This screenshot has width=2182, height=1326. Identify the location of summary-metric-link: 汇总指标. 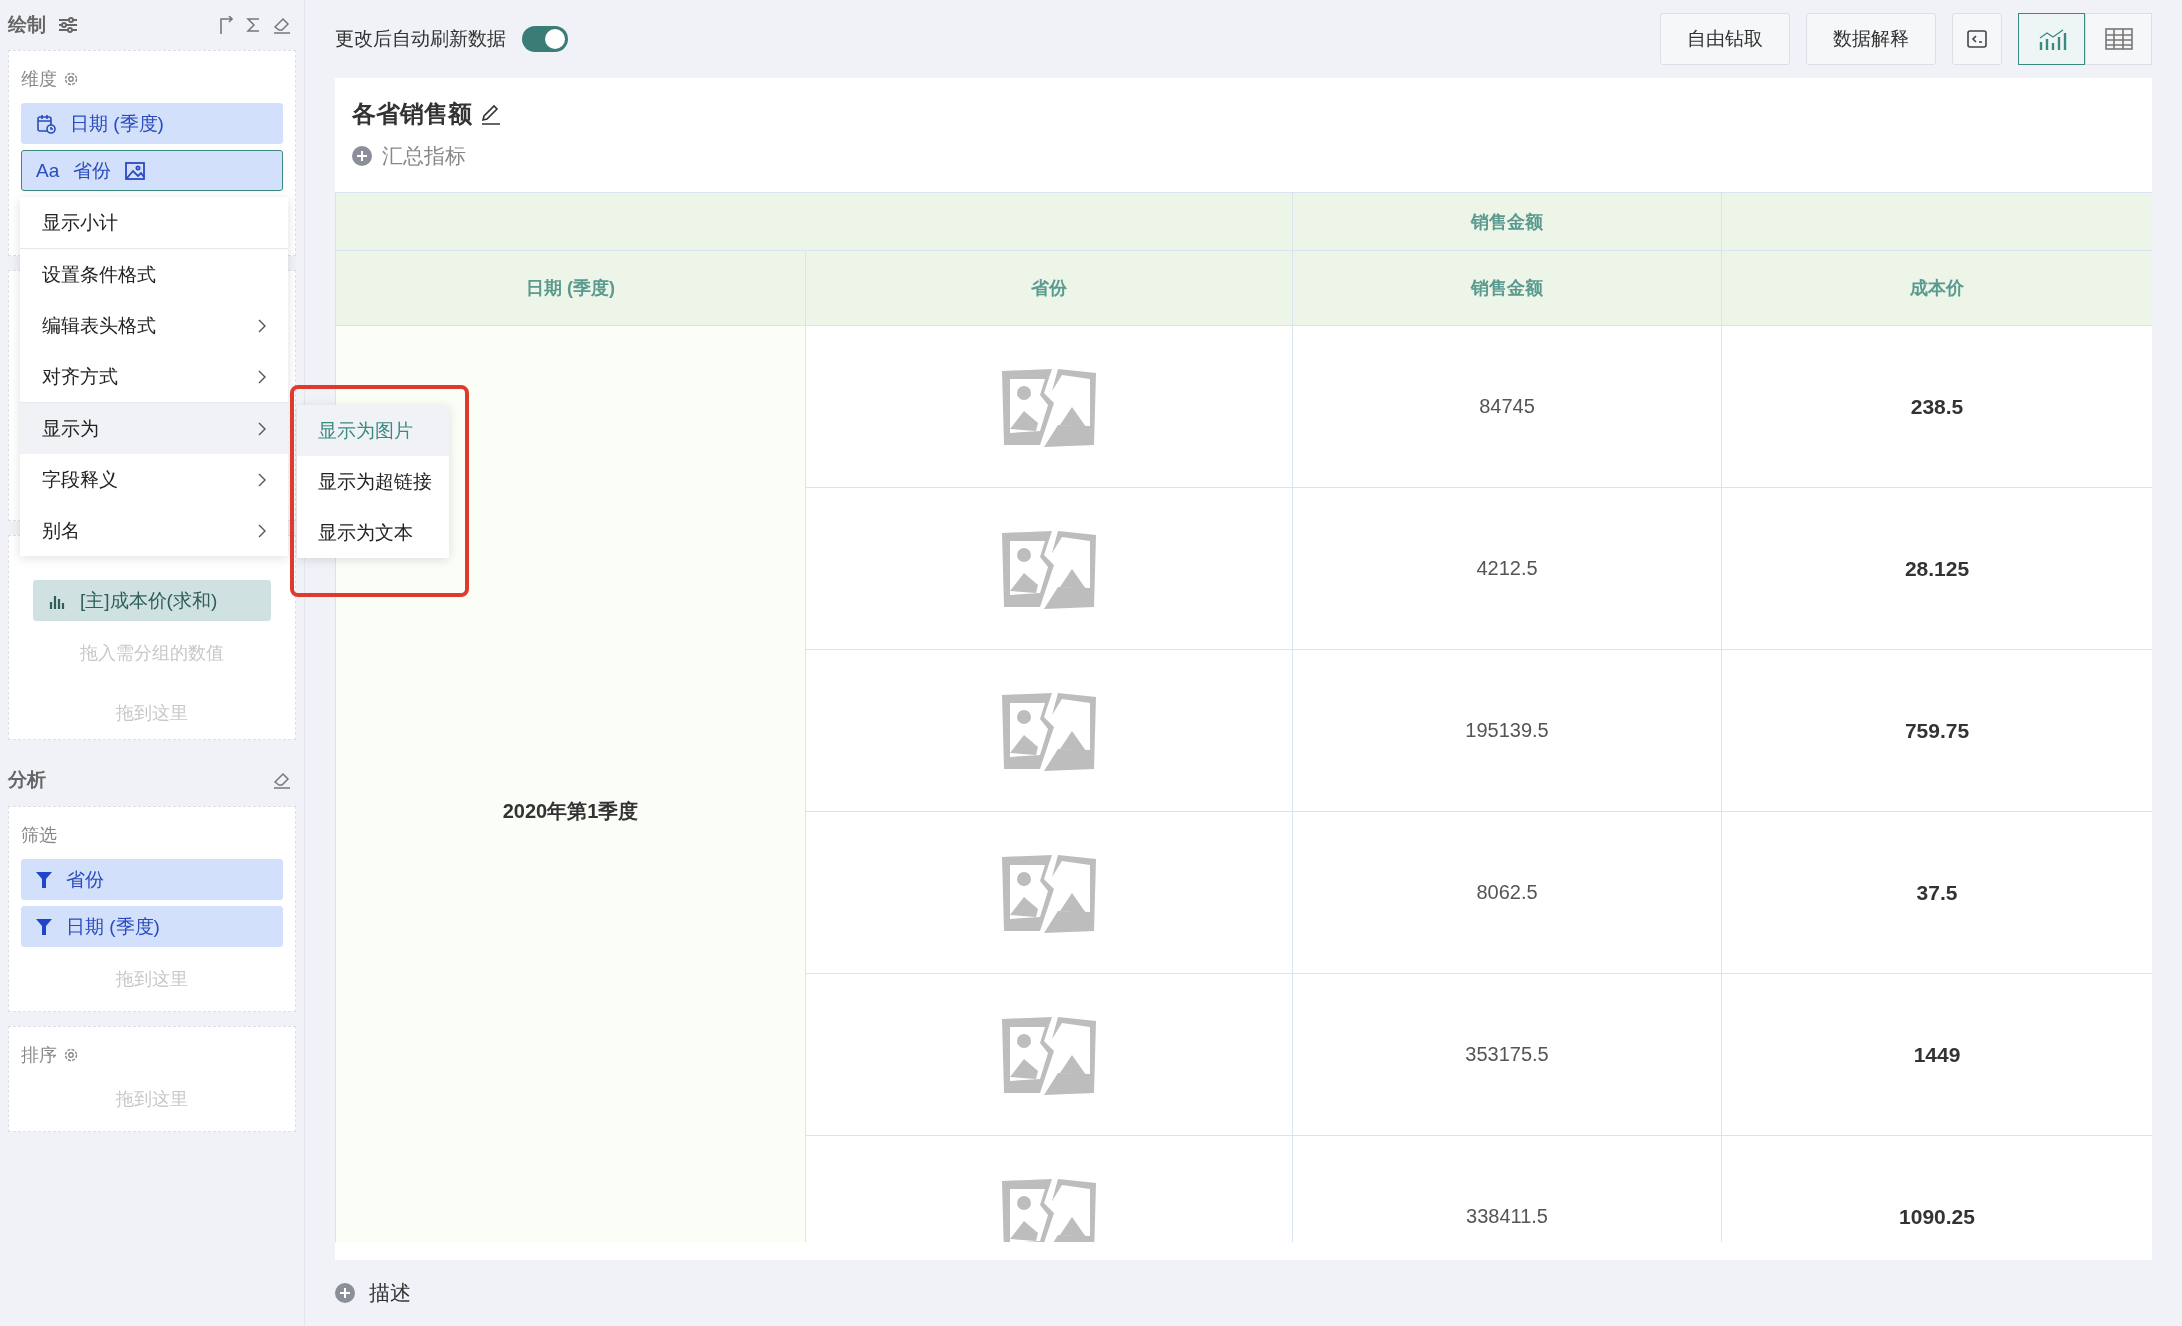
(424, 156).